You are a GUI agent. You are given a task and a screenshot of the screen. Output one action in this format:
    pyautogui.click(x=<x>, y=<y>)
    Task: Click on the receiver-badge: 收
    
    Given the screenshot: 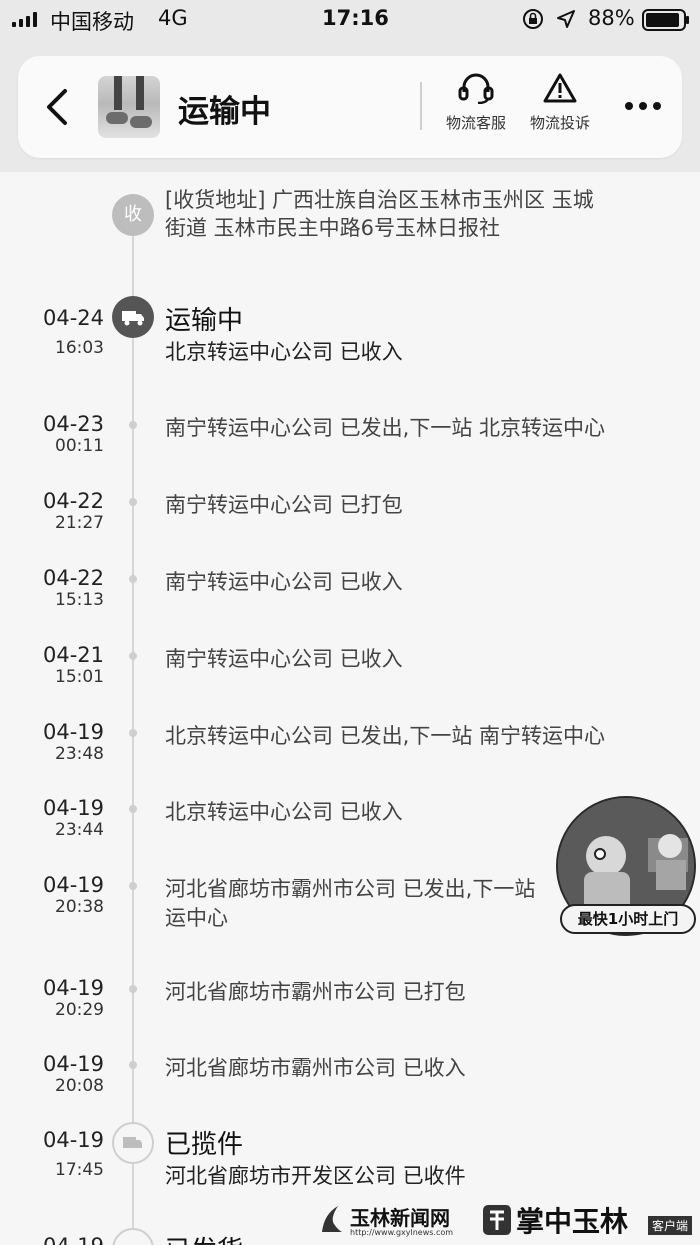 What is the action you would take?
    pyautogui.click(x=133, y=215)
    